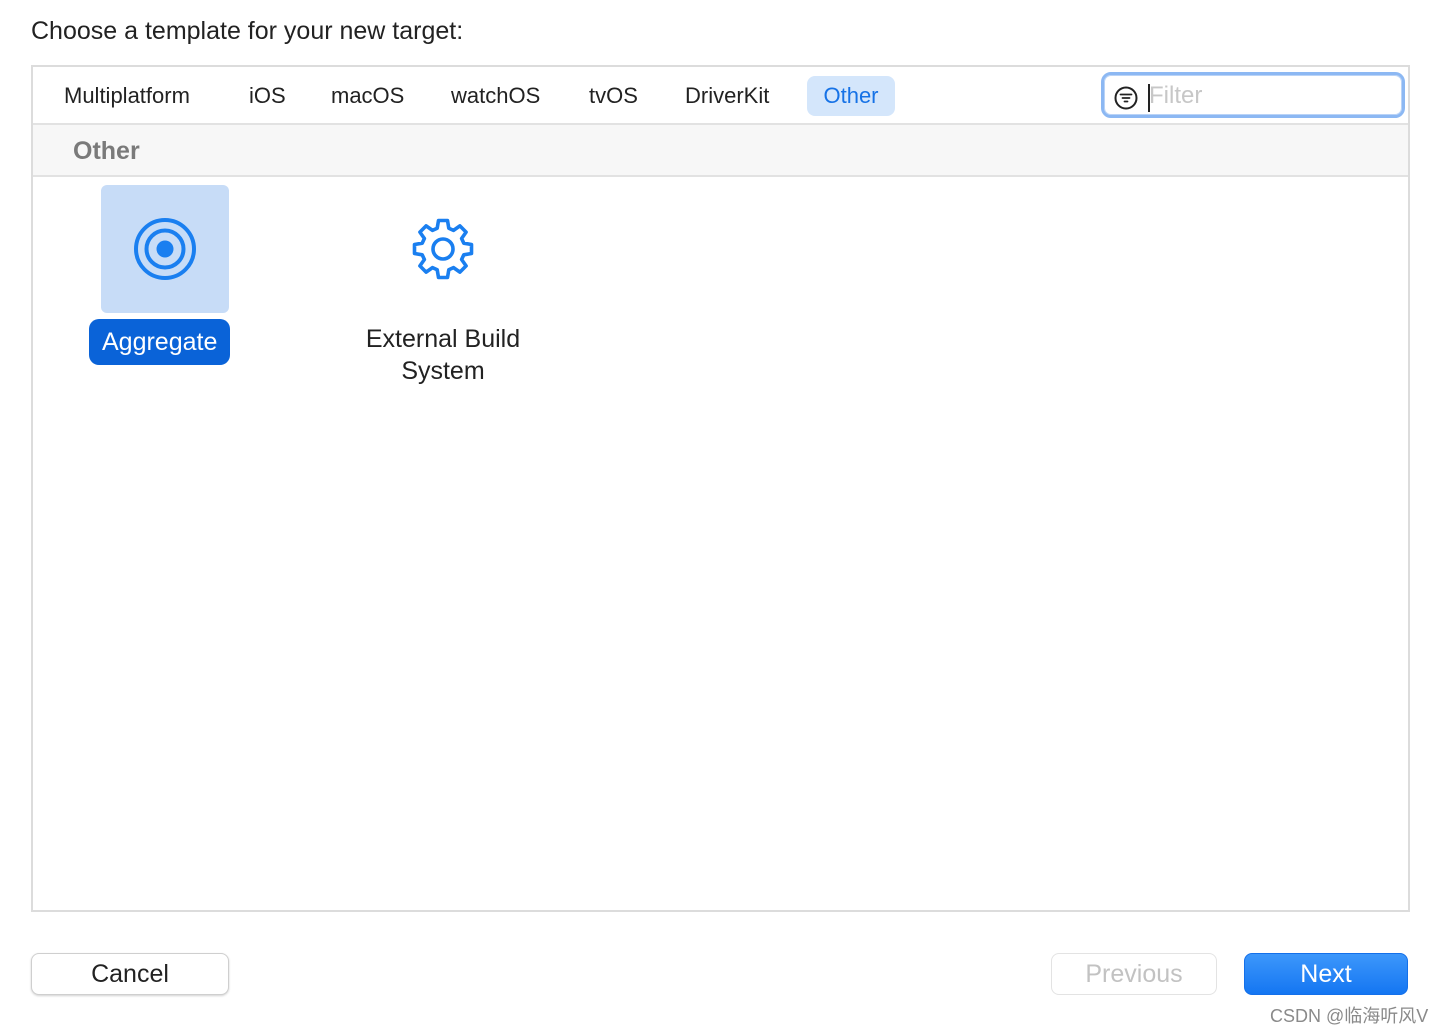  Describe the element at coordinates (1271, 96) in the screenshot. I see `filter-input` at that location.